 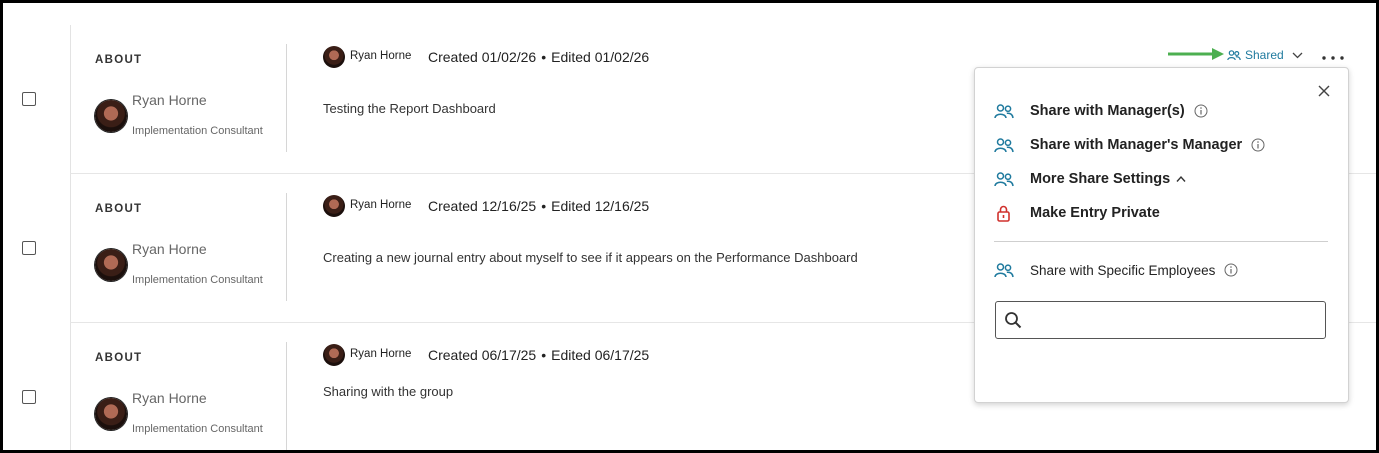 I want to click on share-with-managers-option: Share with Manager(s), so click(x=1101, y=111).